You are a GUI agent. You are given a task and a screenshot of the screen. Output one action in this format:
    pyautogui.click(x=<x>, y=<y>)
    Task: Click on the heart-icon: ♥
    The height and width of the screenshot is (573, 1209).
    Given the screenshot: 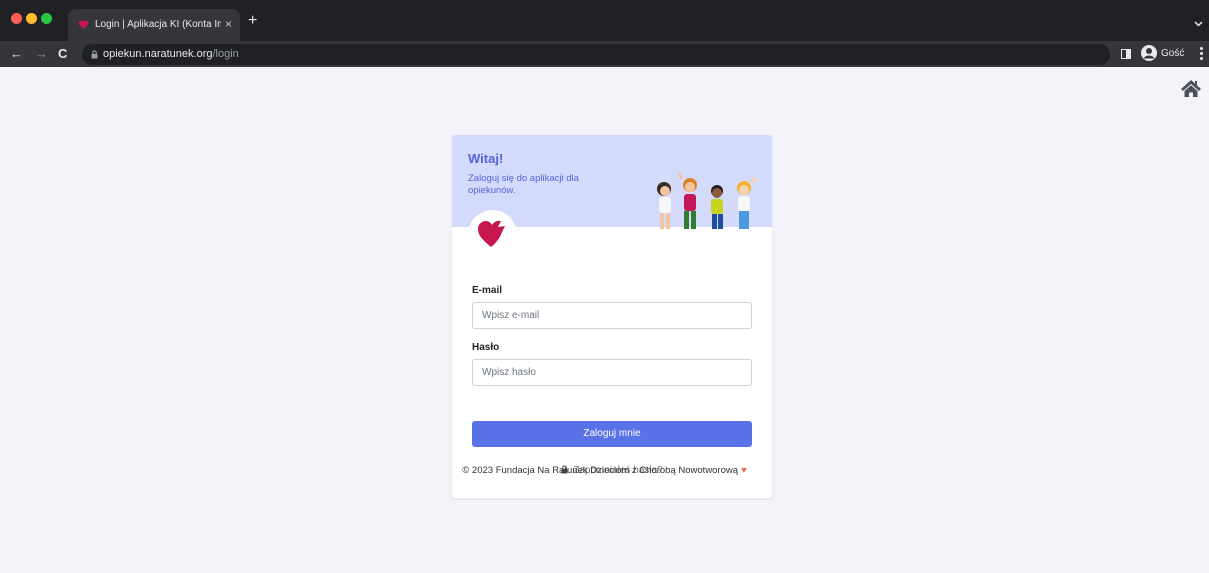 What is the action you would take?
    pyautogui.click(x=744, y=470)
    